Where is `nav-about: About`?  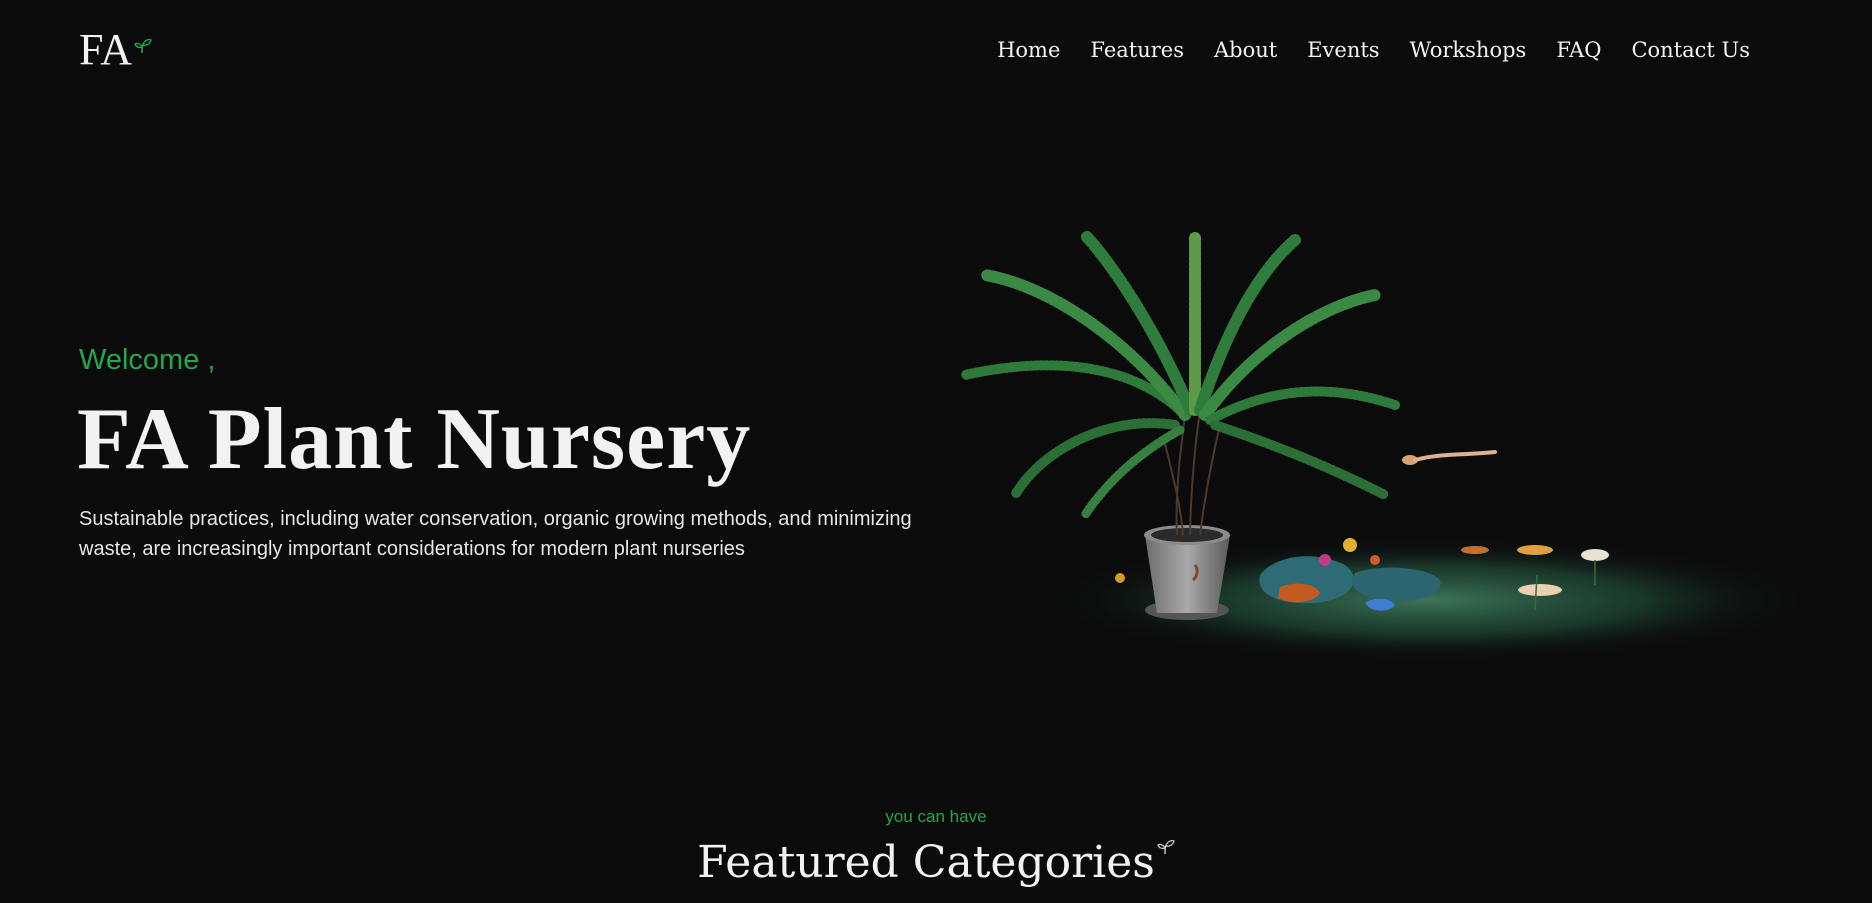
nav-about: About is located at coordinates (1245, 50).